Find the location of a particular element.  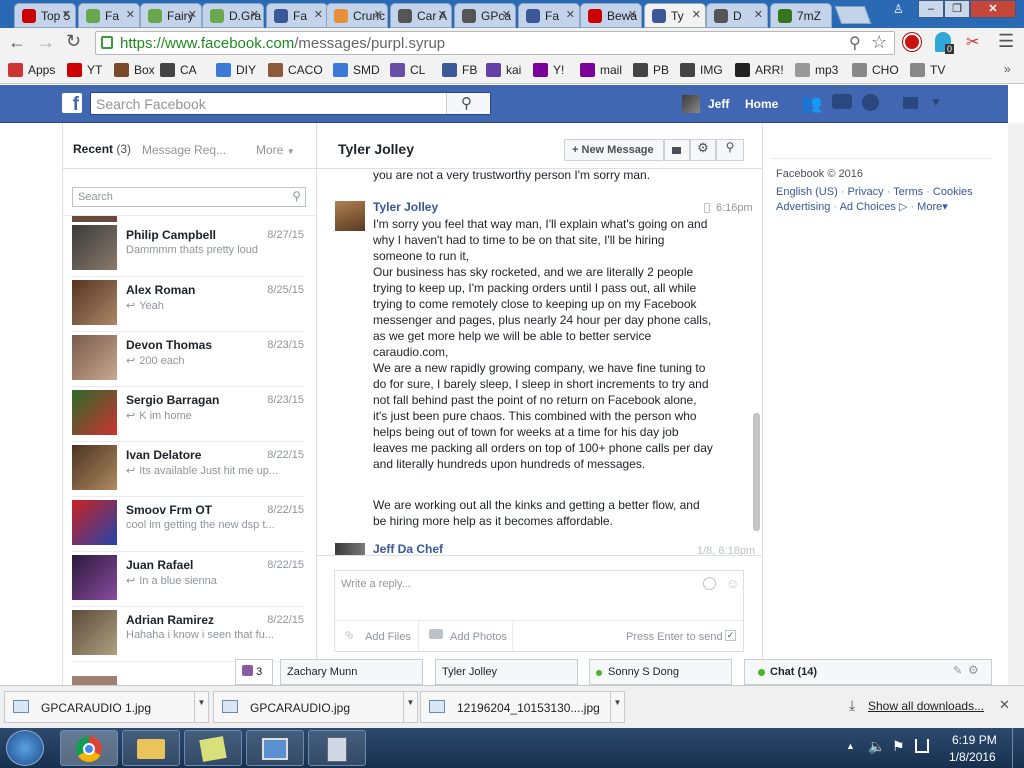

add-photos-button: Add Photos is located at coordinates (466, 636).